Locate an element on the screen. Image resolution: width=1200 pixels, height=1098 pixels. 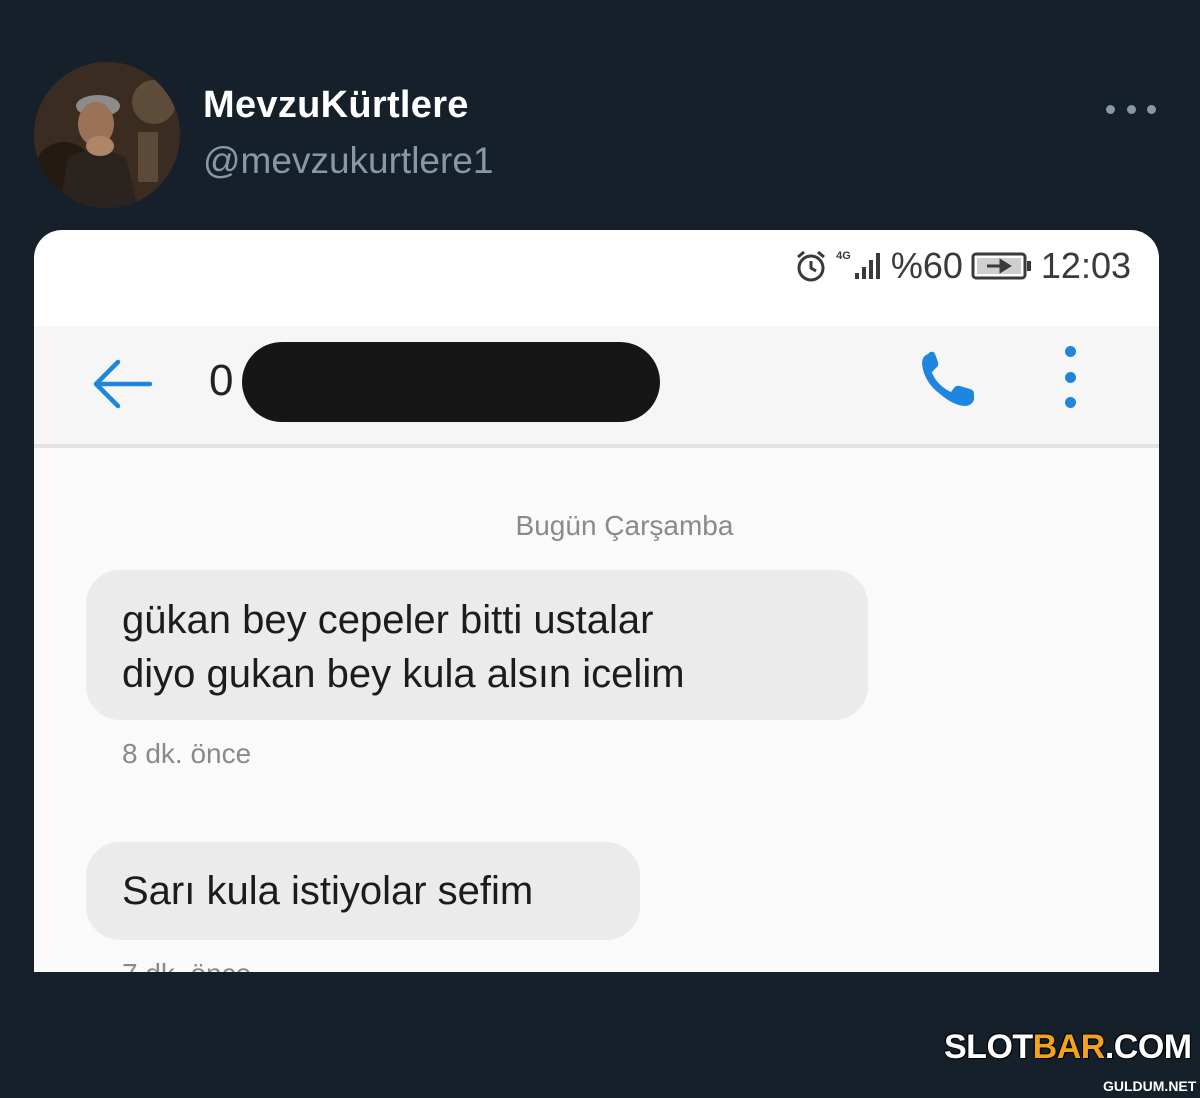
avatar-photo is located at coordinates (107, 135).